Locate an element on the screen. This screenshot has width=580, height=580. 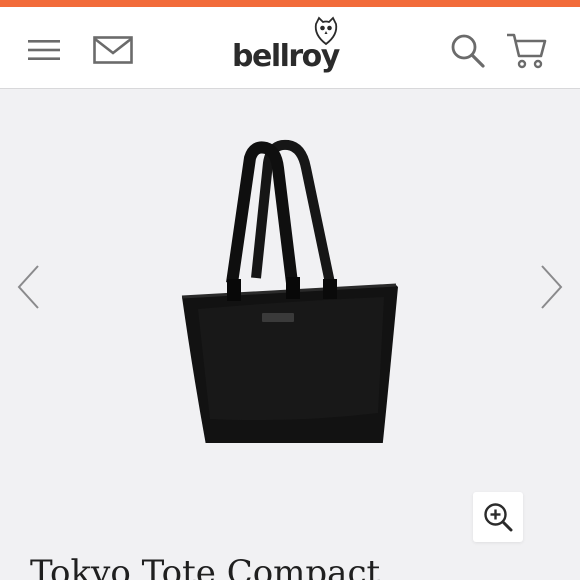
cart-icon is located at coordinates (527, 51).